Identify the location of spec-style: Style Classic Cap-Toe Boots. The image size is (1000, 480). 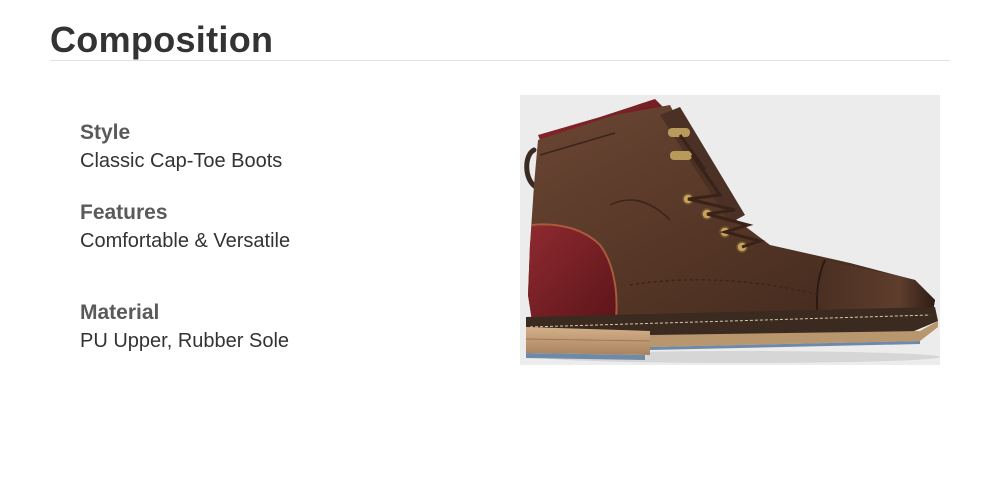
(181, 147).